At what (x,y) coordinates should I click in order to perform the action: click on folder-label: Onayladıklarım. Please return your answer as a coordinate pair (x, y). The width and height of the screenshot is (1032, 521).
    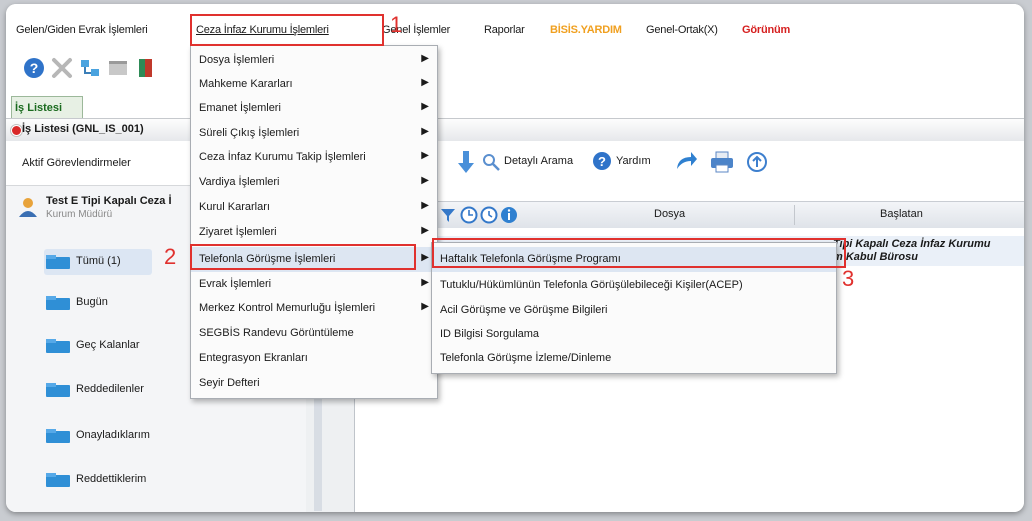
    Looking at the image, I should click on (113, 435).